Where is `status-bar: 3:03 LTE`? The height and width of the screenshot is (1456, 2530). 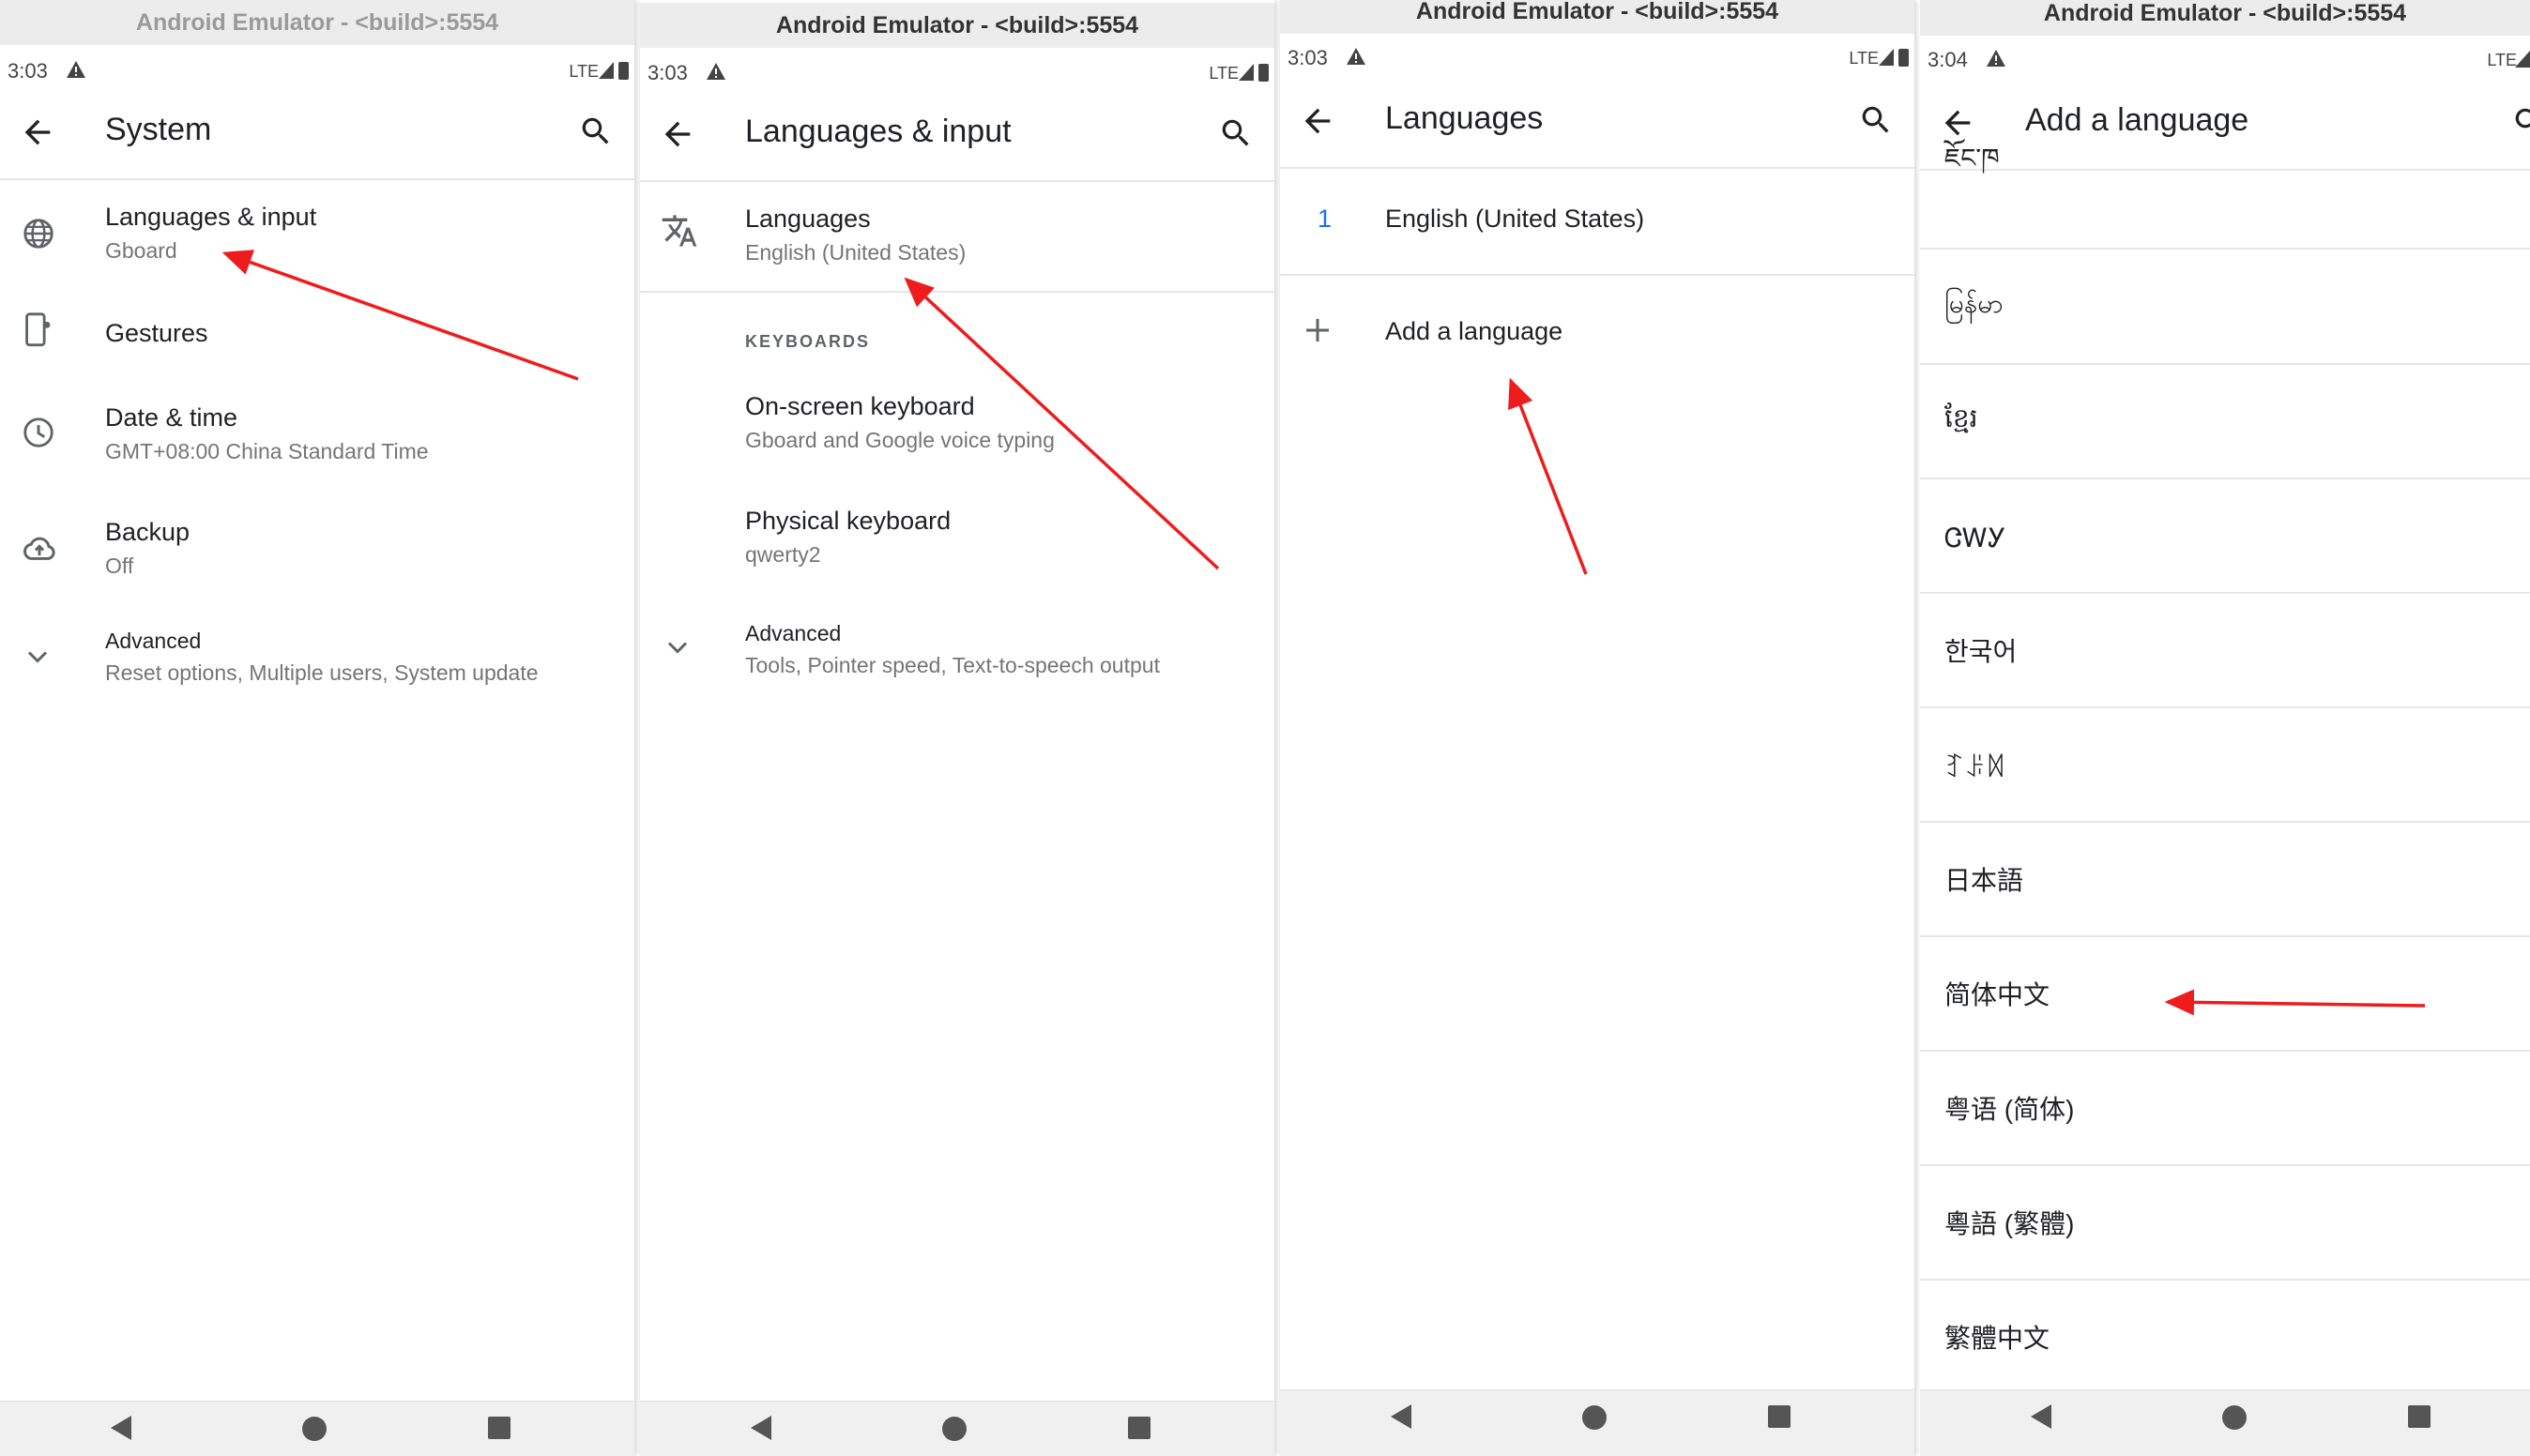
status-bar: 3:03 LTE is located at coordinates (1597, 58).